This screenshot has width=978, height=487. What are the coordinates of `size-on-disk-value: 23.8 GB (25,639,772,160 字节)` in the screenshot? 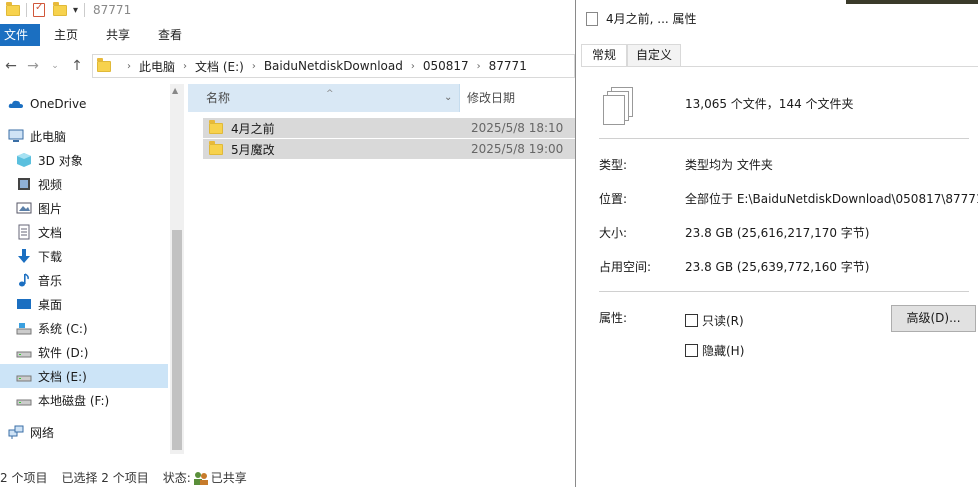 It's located at (777, 267).